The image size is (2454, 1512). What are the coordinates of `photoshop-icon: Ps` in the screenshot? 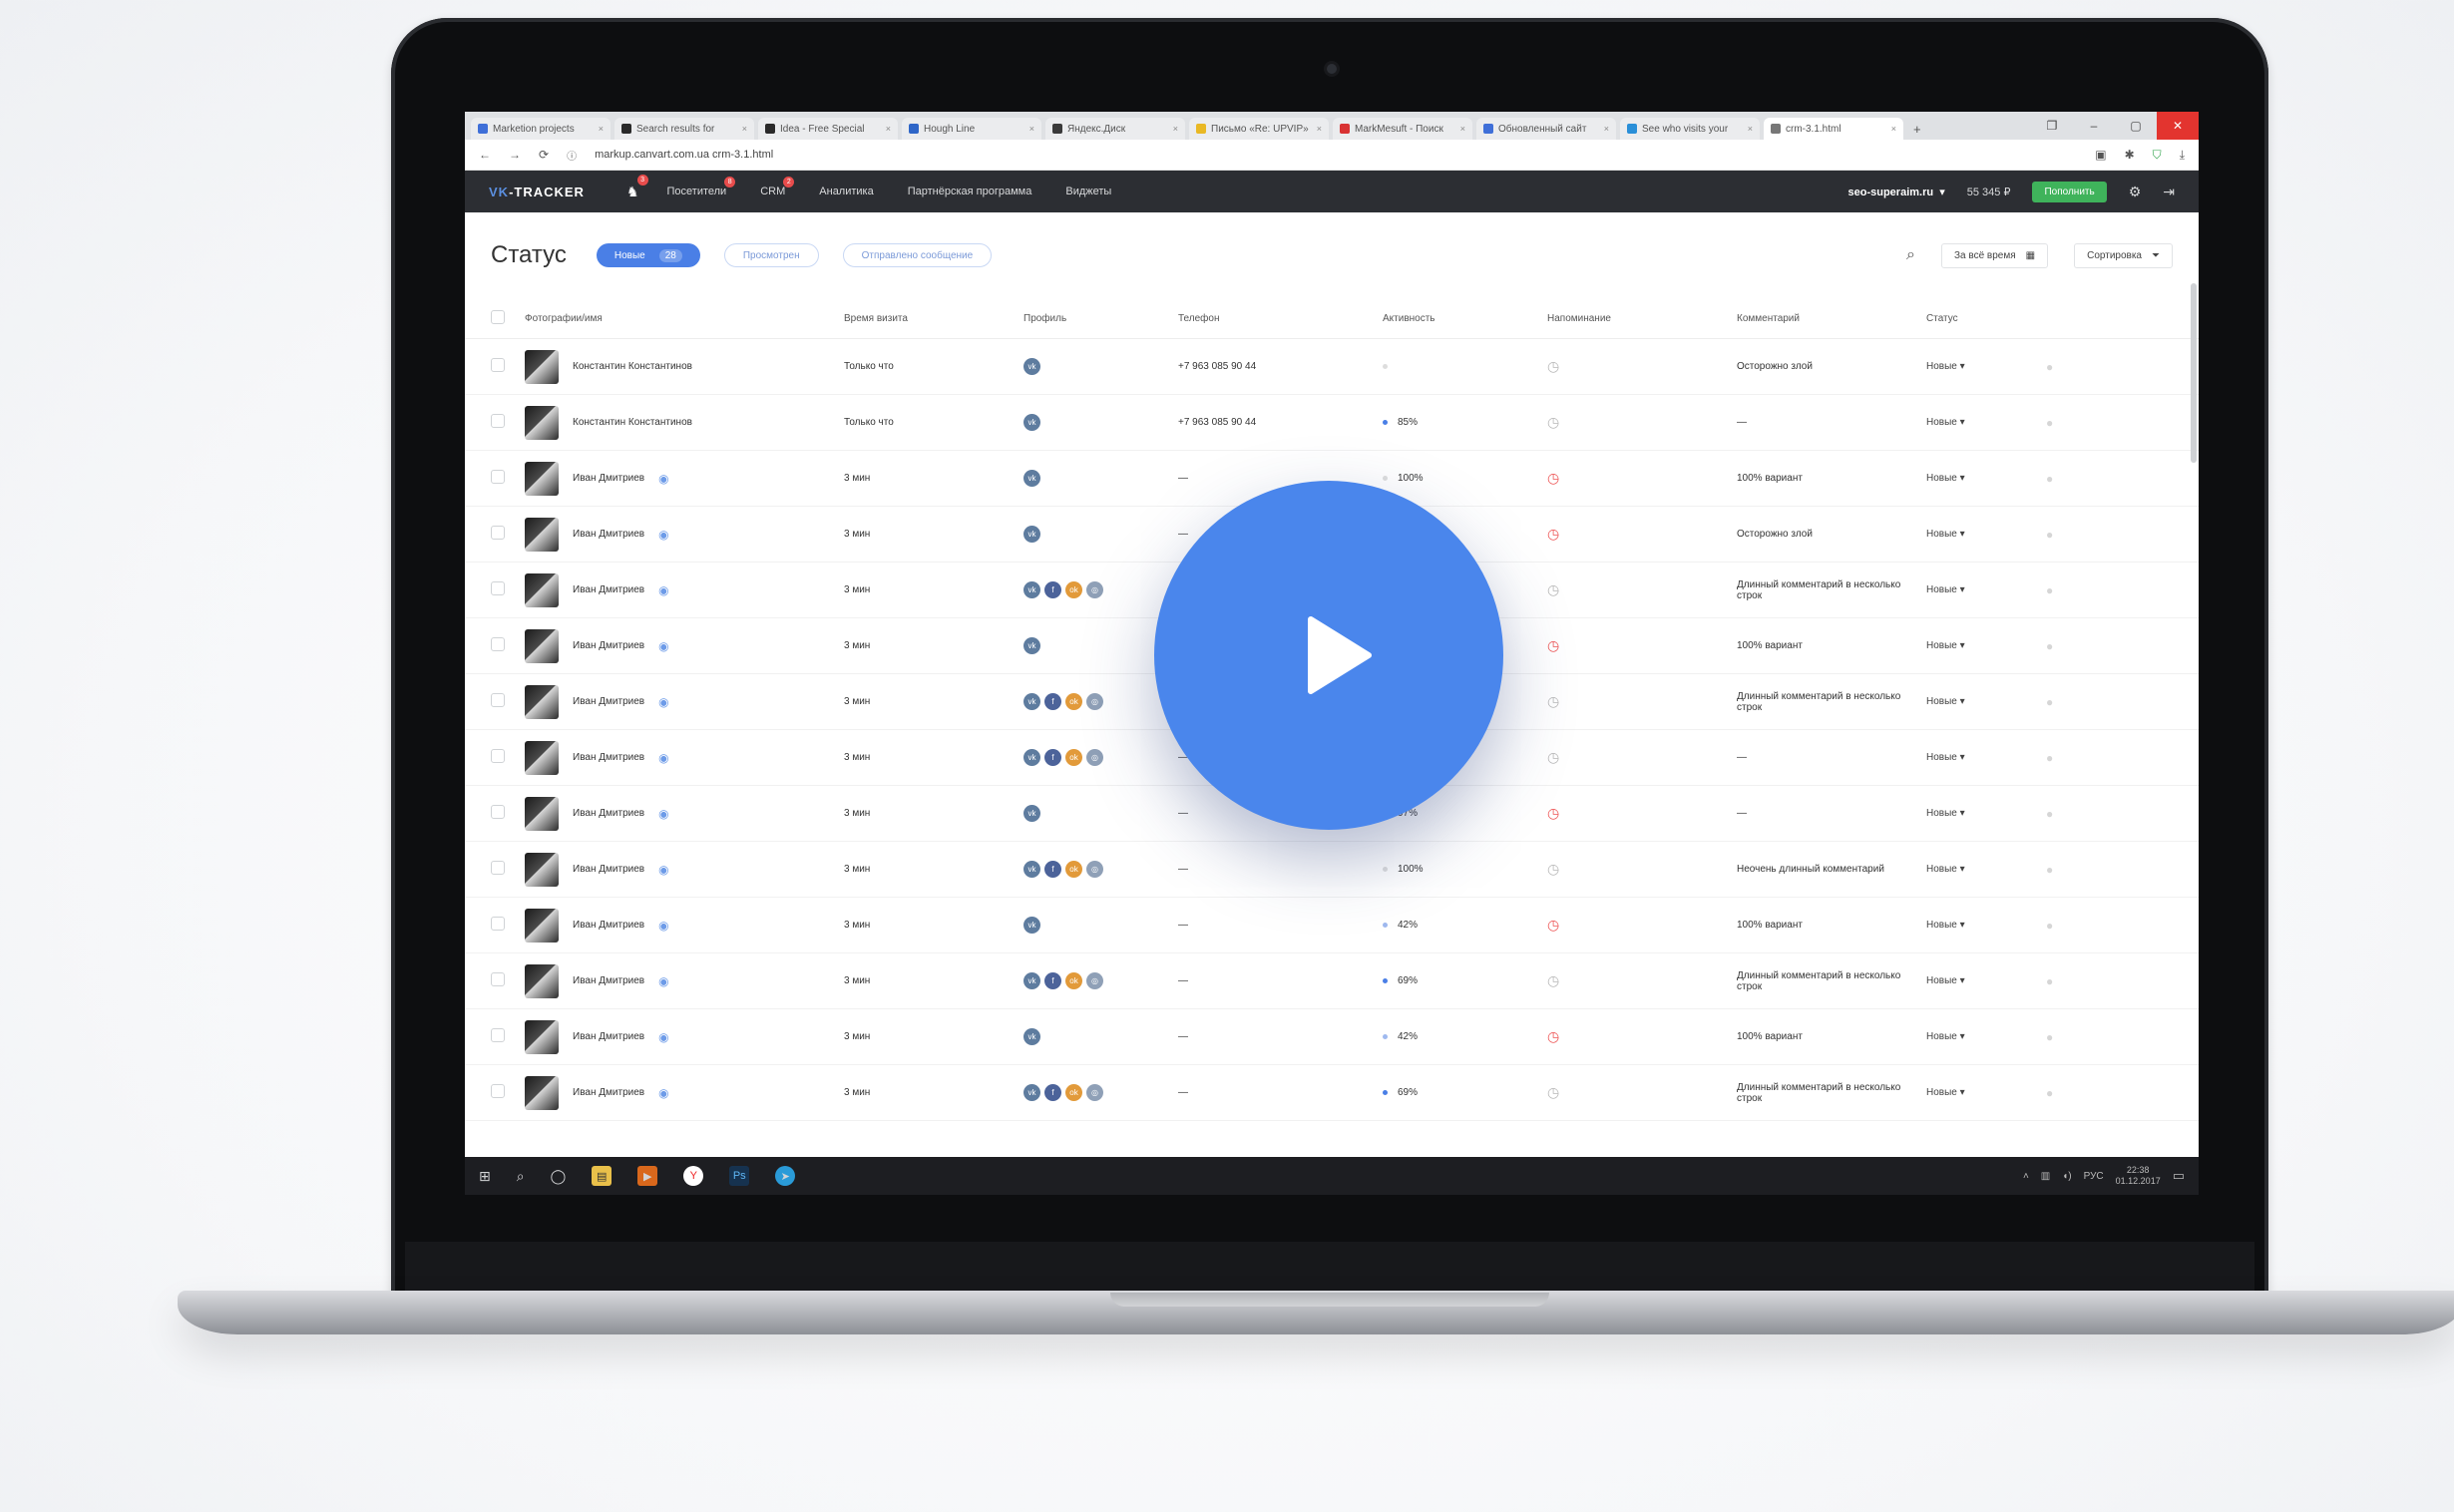 It's located at (740, 1176).